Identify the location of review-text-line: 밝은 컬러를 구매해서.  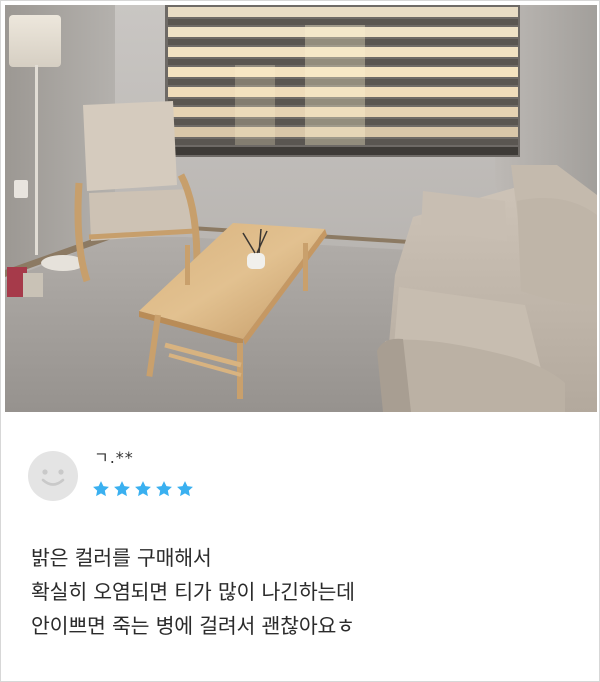
(121, 558).